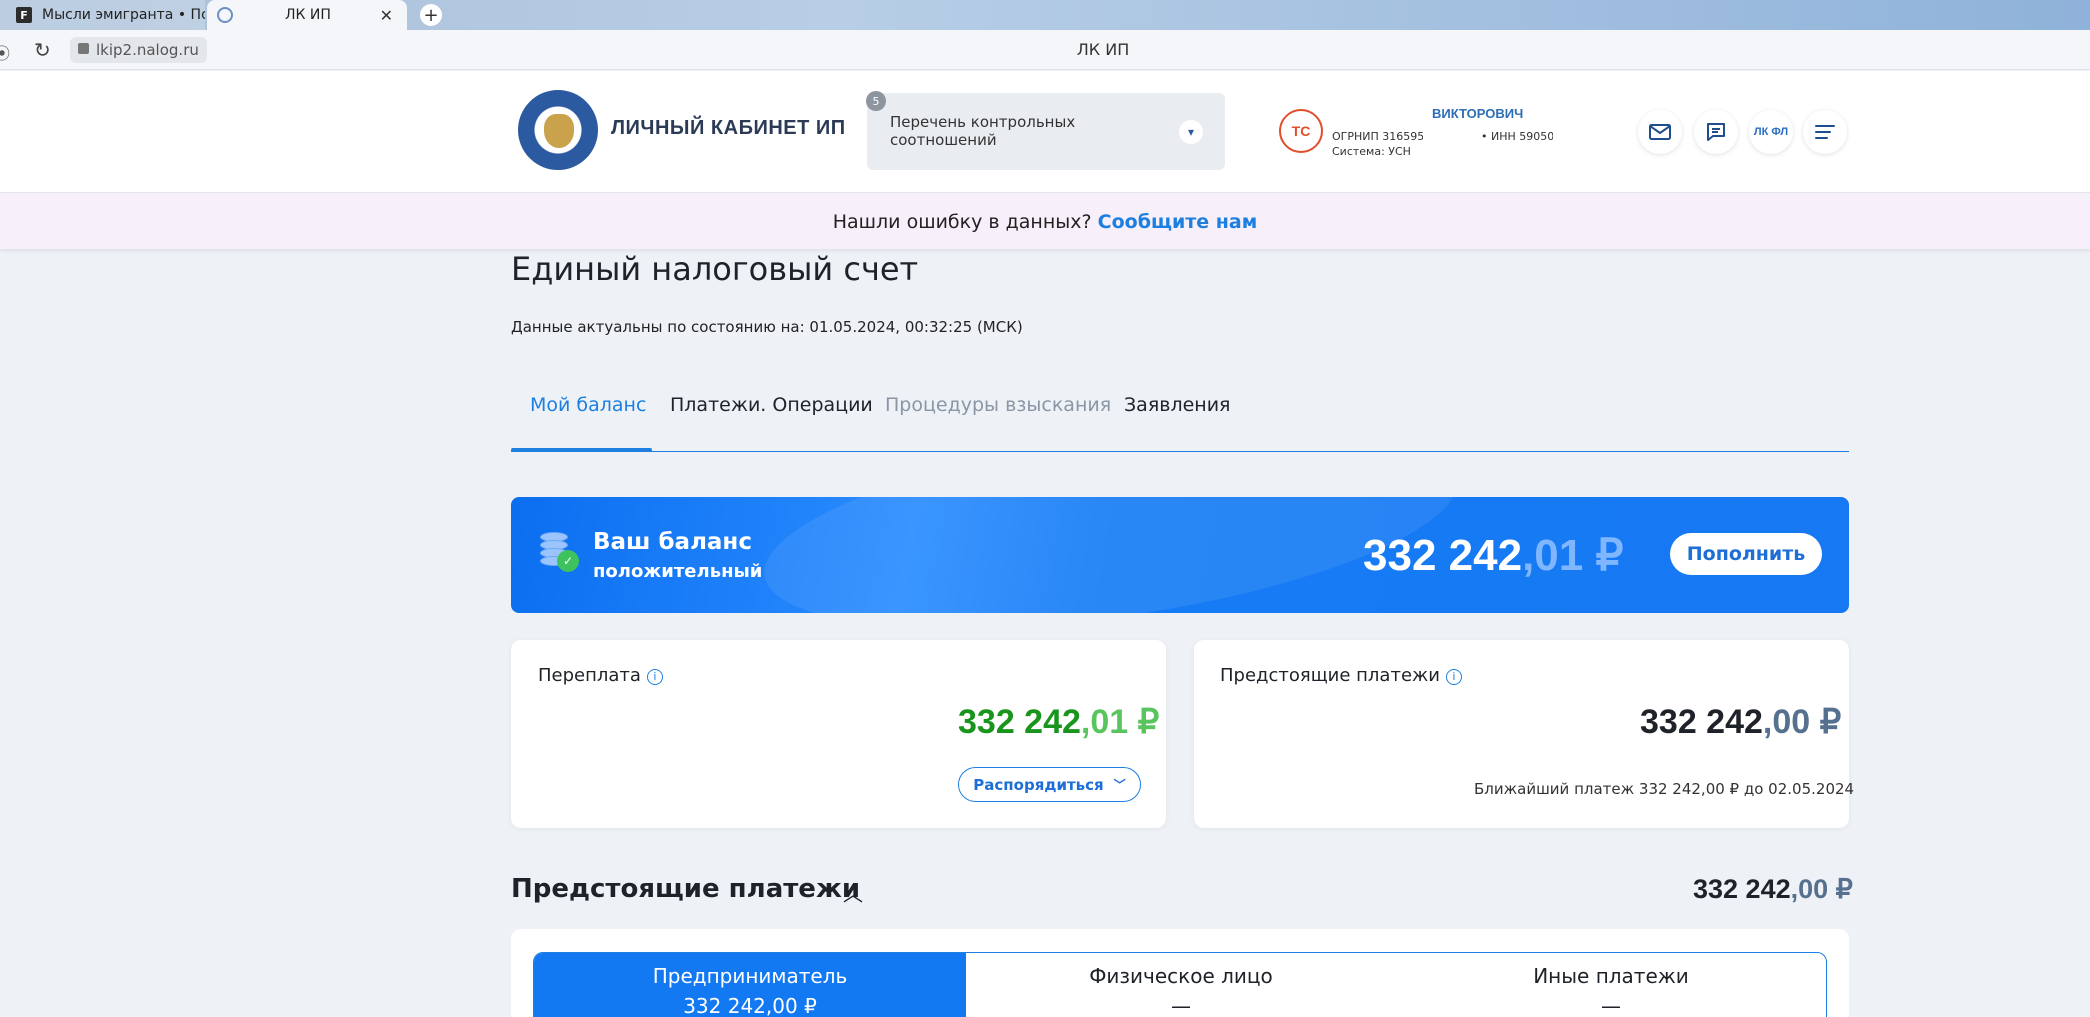 The image size is (2090, 1017). I want to click on tab-my-balance: Мой баланс, so click(588, 405).